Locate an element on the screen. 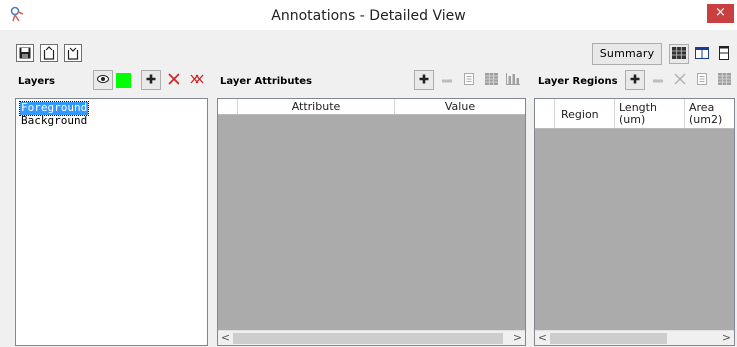 This screenshot has width=737, height=347. layer-color-swatch is located at coordinates (123, 80).